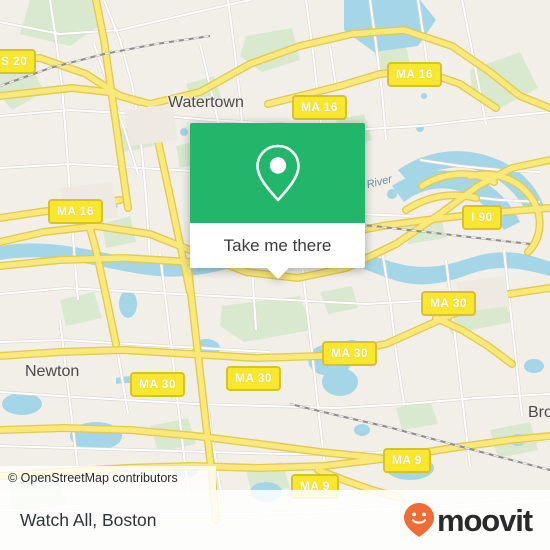  Describe the element at coordinates (52, 371) in the screenshot. I see `place-label-newton: Newton` at that location.